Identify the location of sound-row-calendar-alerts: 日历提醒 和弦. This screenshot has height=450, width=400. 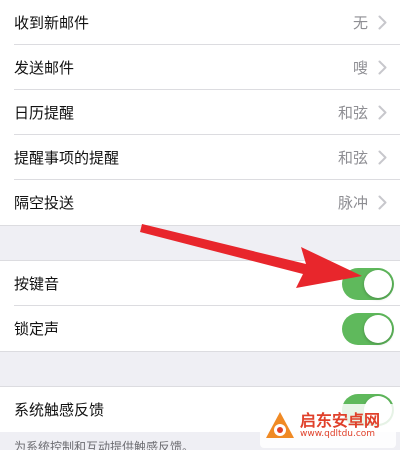
(200, 112).